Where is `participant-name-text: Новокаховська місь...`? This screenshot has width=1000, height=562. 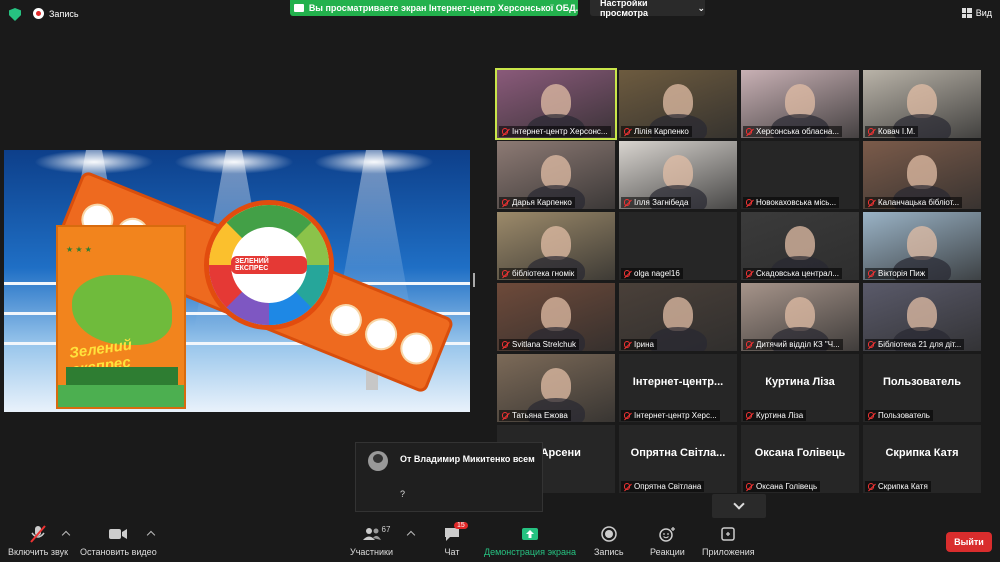
participant-name-text: Новокаховська місь... is located at coordinates (796, 202).